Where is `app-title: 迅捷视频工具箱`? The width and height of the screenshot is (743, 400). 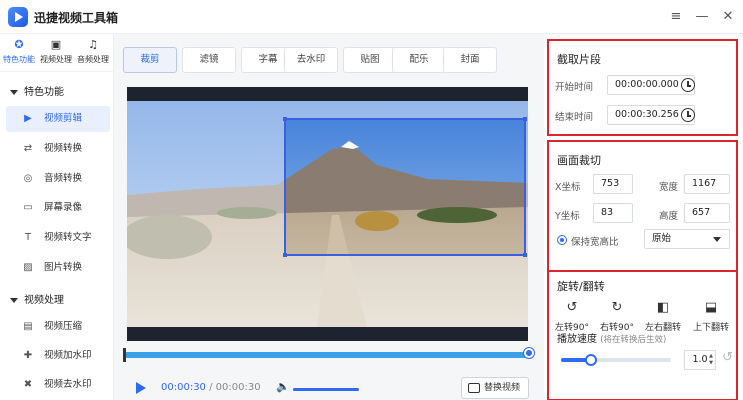 app-title: 迅捷视频工具箱 is located at coordinates (76, 18).